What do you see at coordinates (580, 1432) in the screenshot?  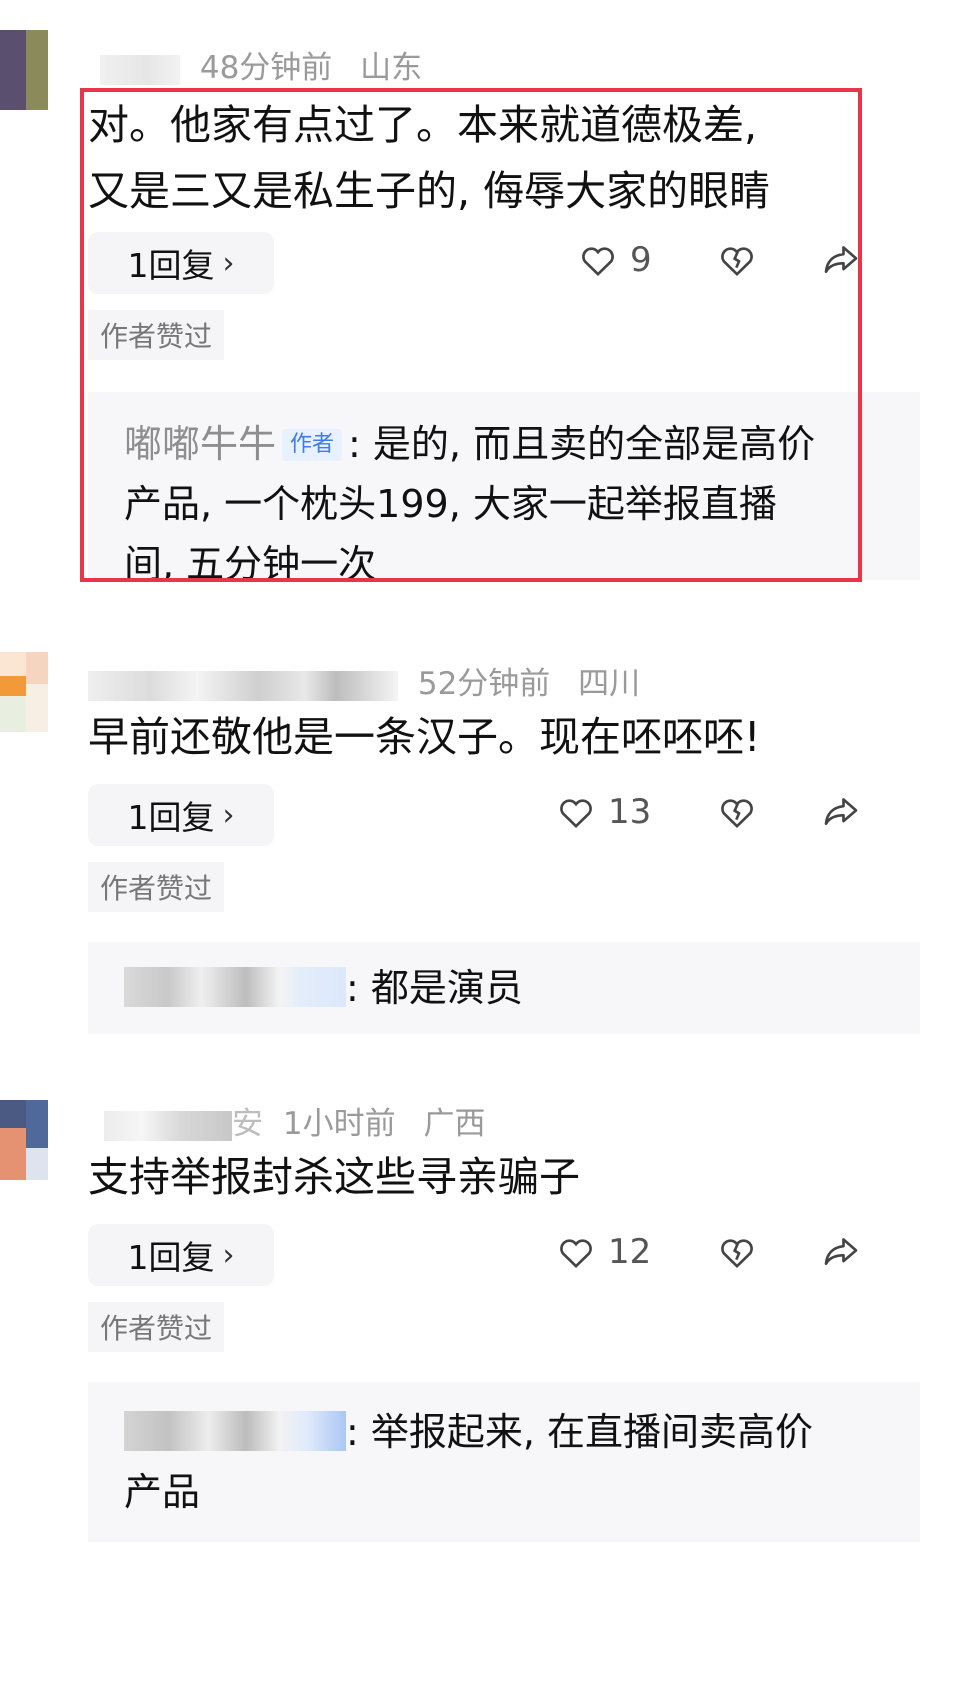 I see `reply-line-text: : 举报起来, 在直播间卖高价` at bounding box center [580, 1432].